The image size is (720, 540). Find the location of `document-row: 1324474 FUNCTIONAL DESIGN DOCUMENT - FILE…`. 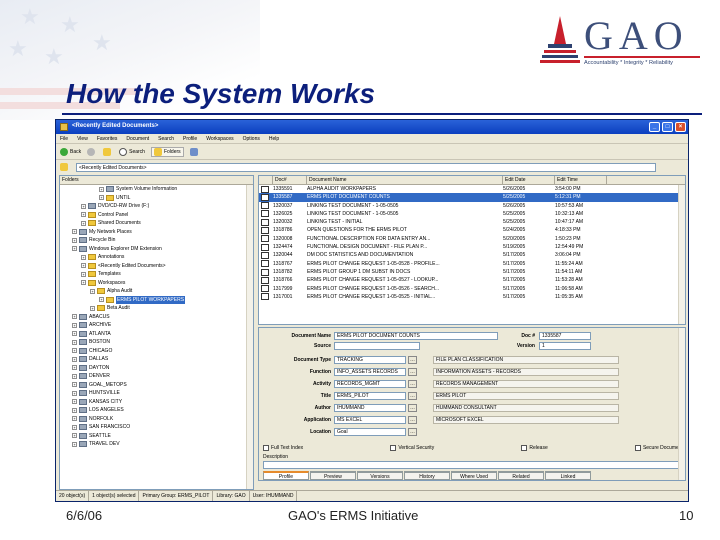

document-row: 1324474 FUNCTIONAL DESIGN DOCUMENT - FILE… is located at coordinates (472, 247).